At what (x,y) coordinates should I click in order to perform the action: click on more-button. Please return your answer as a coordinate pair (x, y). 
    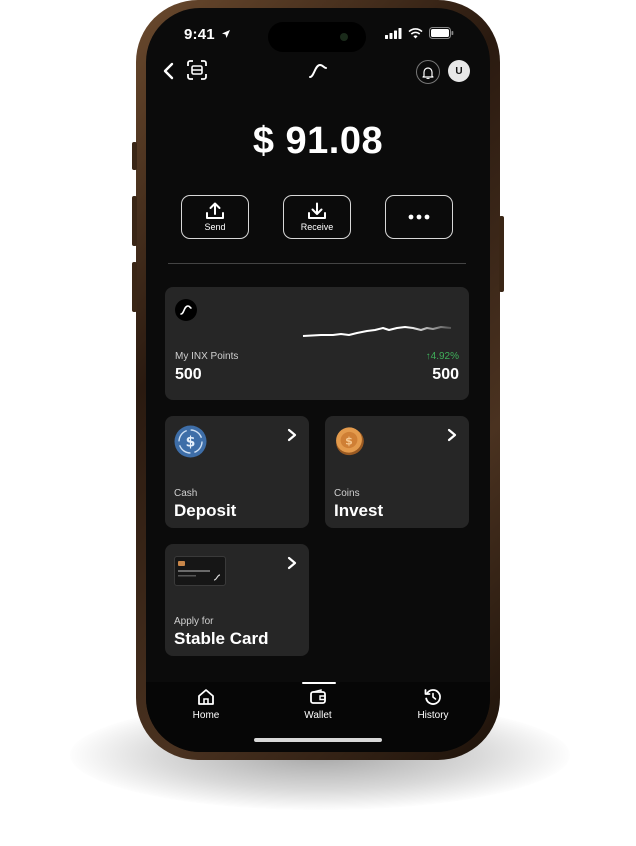
    Looking at the image, I should click on (419, 217).